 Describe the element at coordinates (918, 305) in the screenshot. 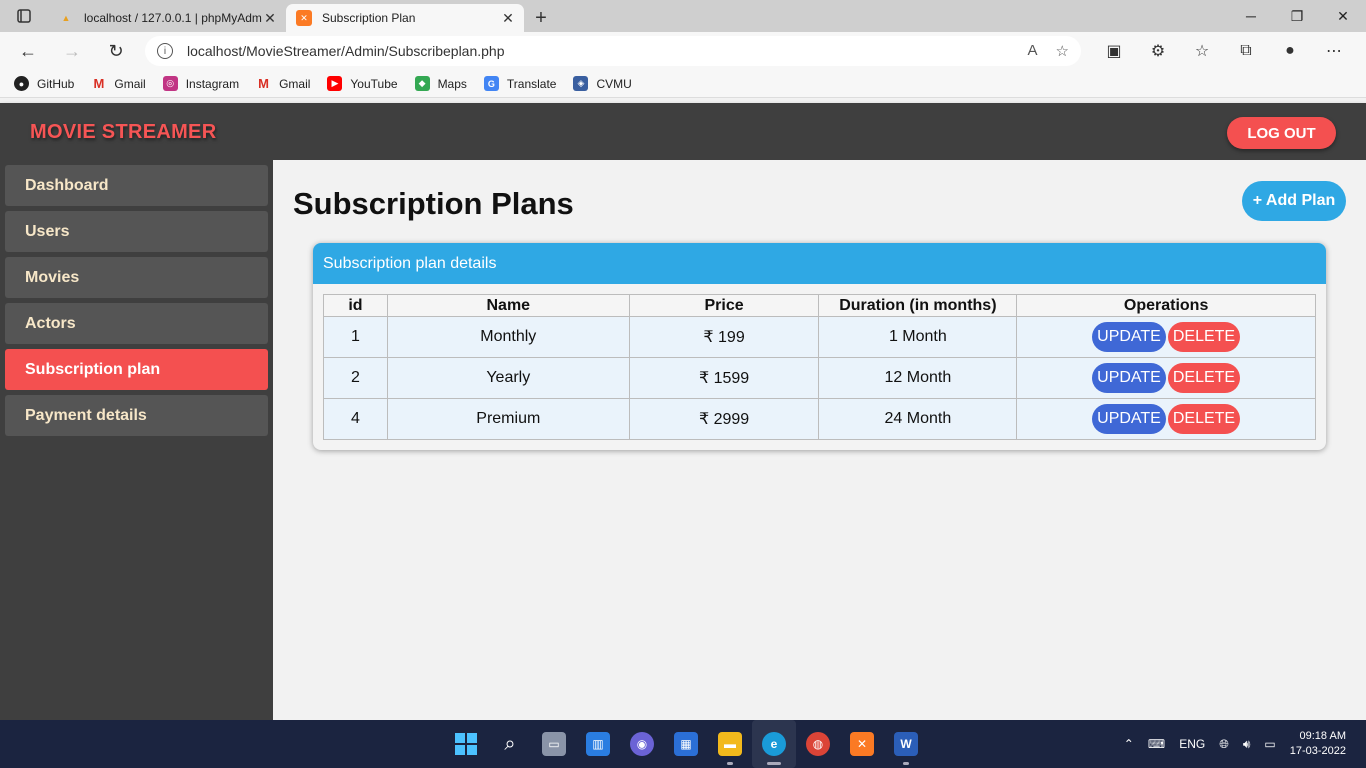

I see `column-header: Duration (in months)` at that location.